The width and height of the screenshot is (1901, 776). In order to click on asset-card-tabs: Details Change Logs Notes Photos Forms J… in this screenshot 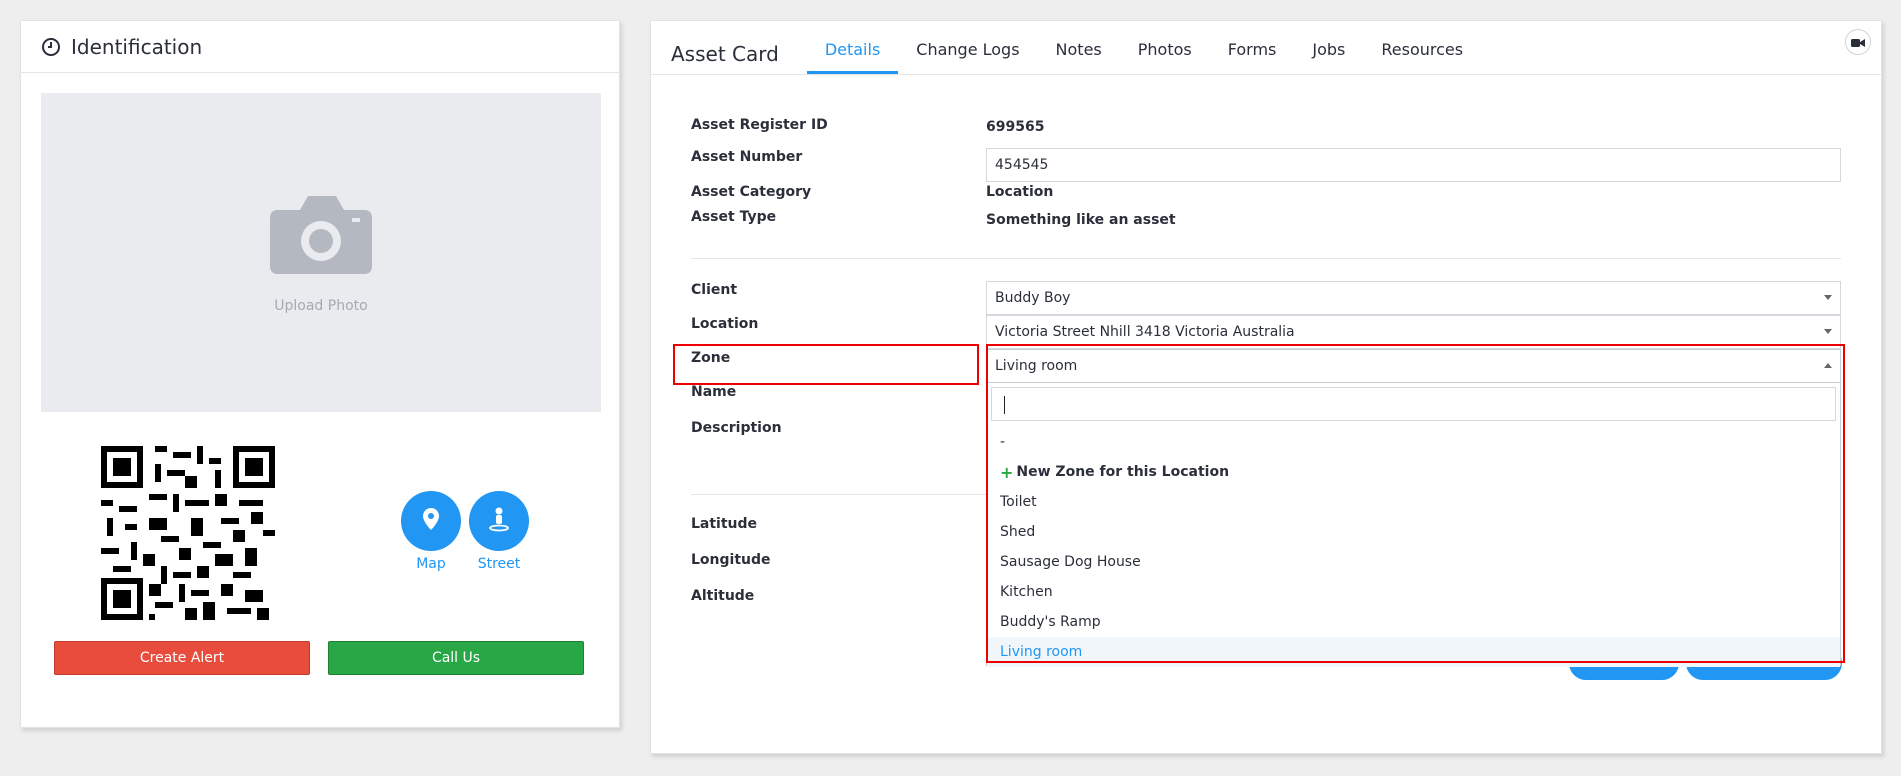, I will do `click(1143, 47)`.